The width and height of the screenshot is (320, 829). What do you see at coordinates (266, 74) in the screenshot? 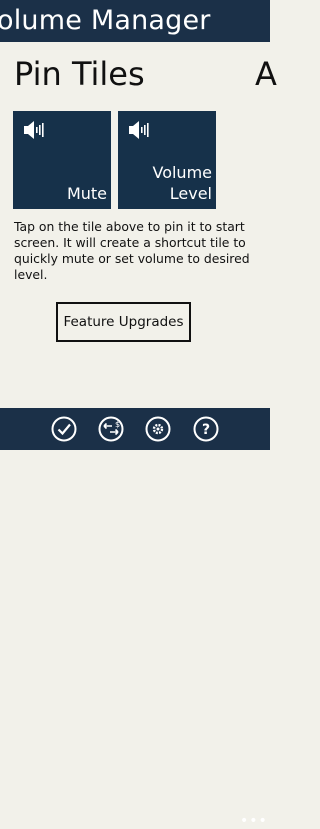
I see `next-pivot-peek: A` at bounding box center [266, 74].